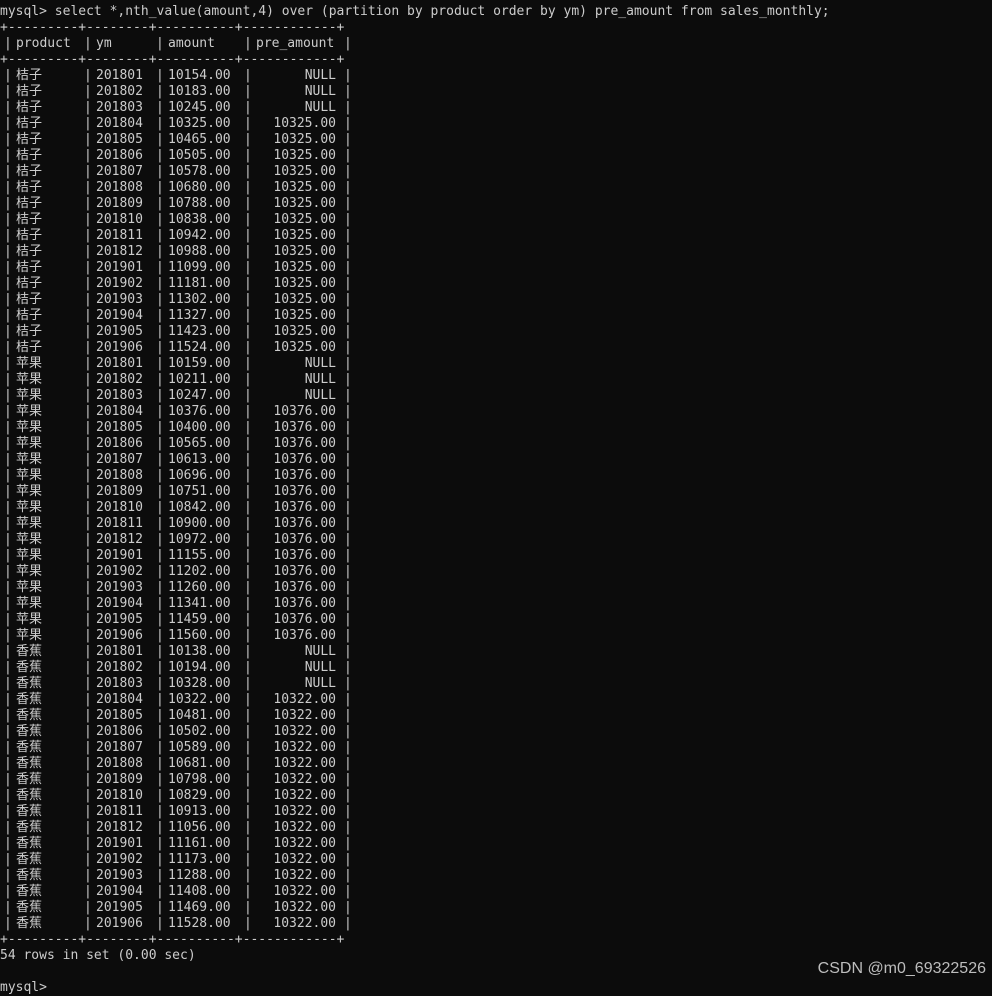 This screenshot has width=992, height=996. I want to click on cell-amount: 10589.00, so click(199, 747).